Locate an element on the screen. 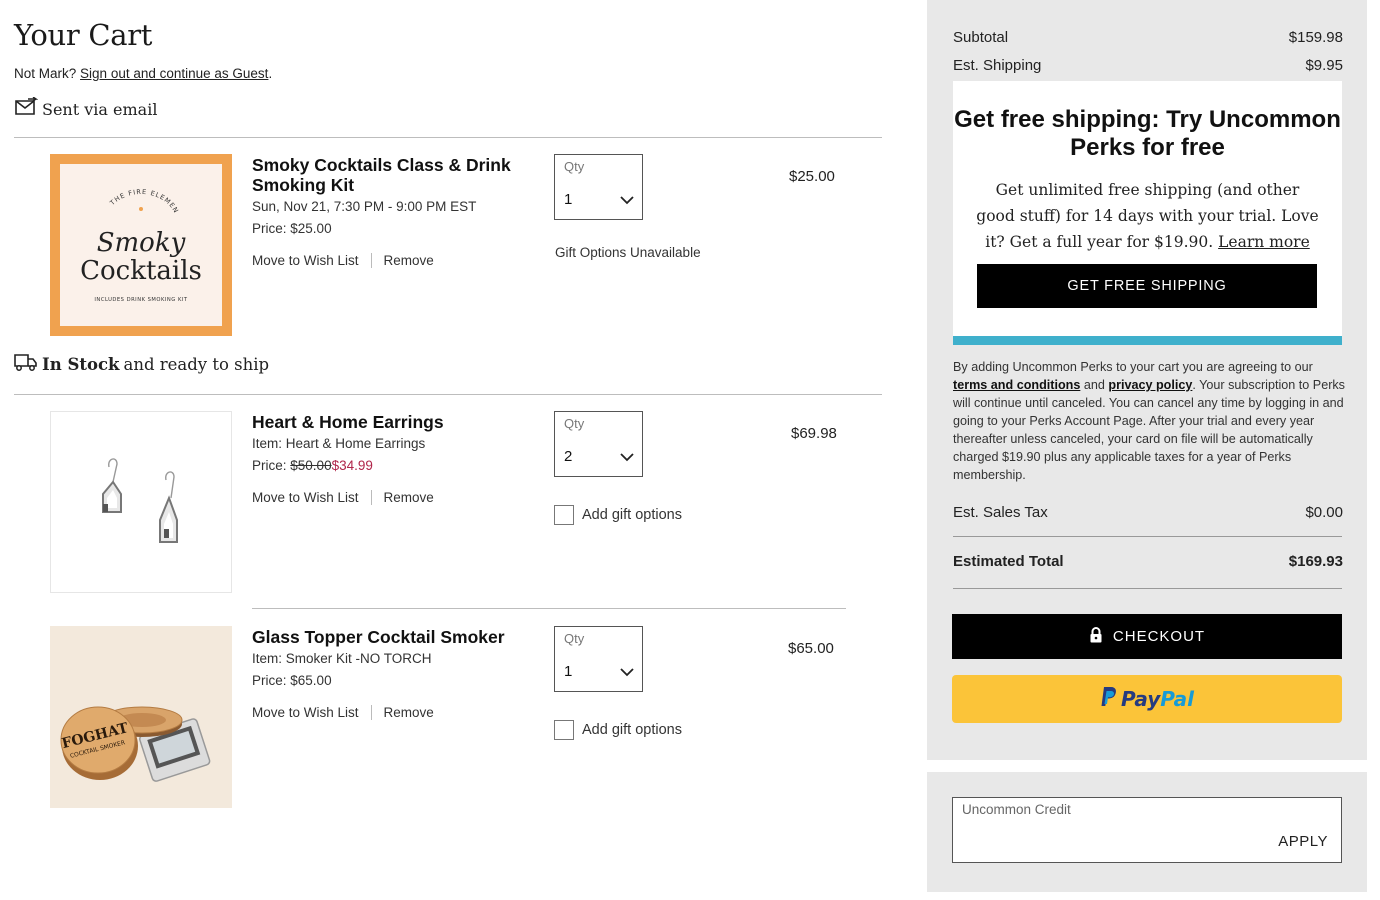 The width and height of the screenshot is (1380, 900). subtotal-value: $159.98 is located at coordinates (1315, 37).